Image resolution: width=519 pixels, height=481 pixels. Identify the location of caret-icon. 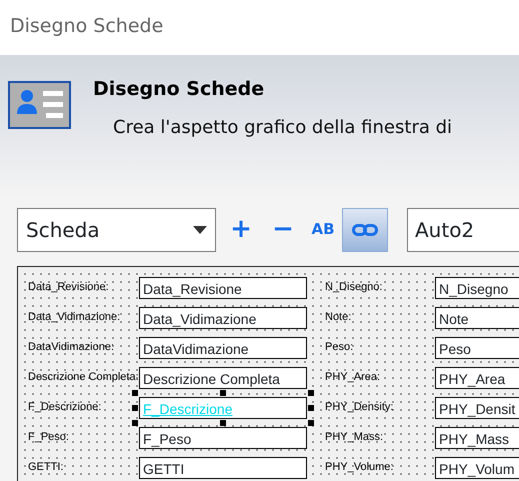
(200, 230).